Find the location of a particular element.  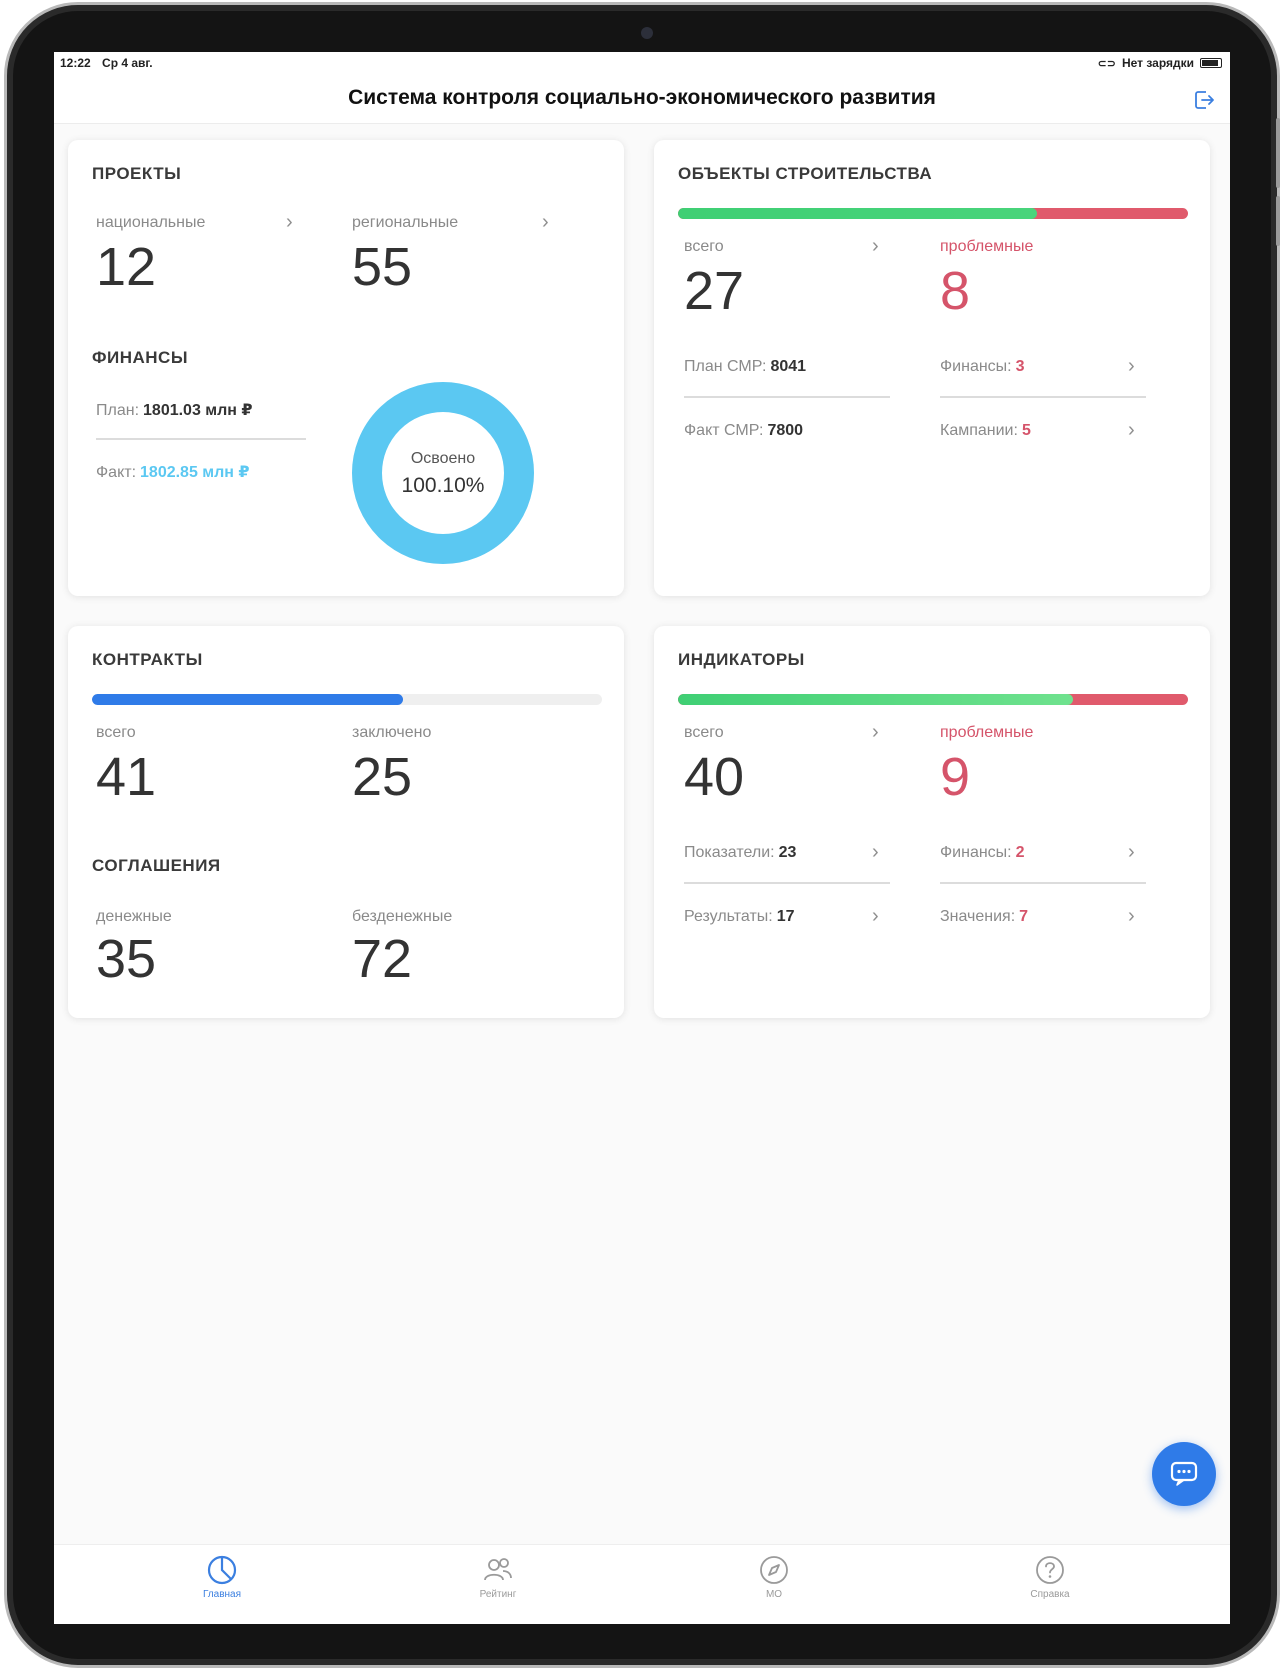

indicators-finance-label: Финансы: is located at coordinates (976, 852).